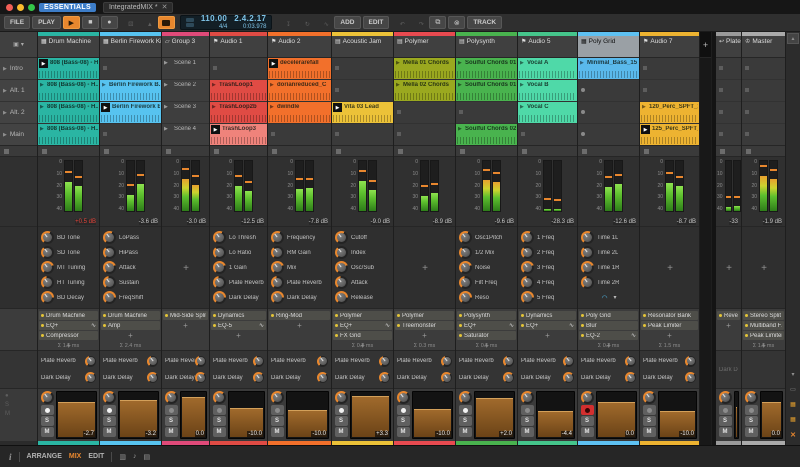 The height and width of the screenshot is (467, 800). I want to click on volume-fader: +2.0, so click(494, 415).